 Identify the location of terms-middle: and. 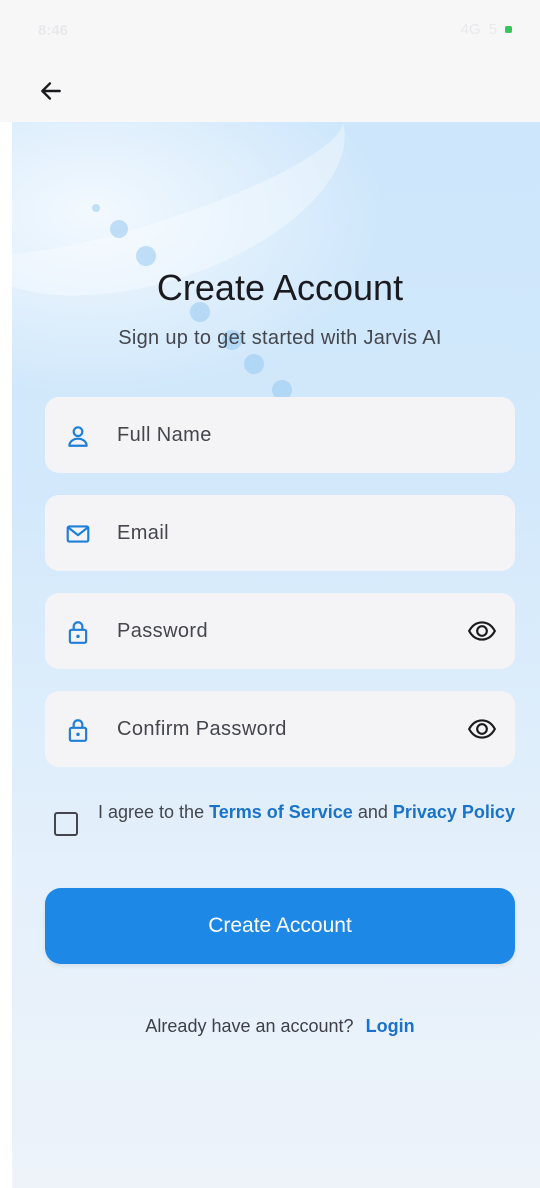
(372, 812).